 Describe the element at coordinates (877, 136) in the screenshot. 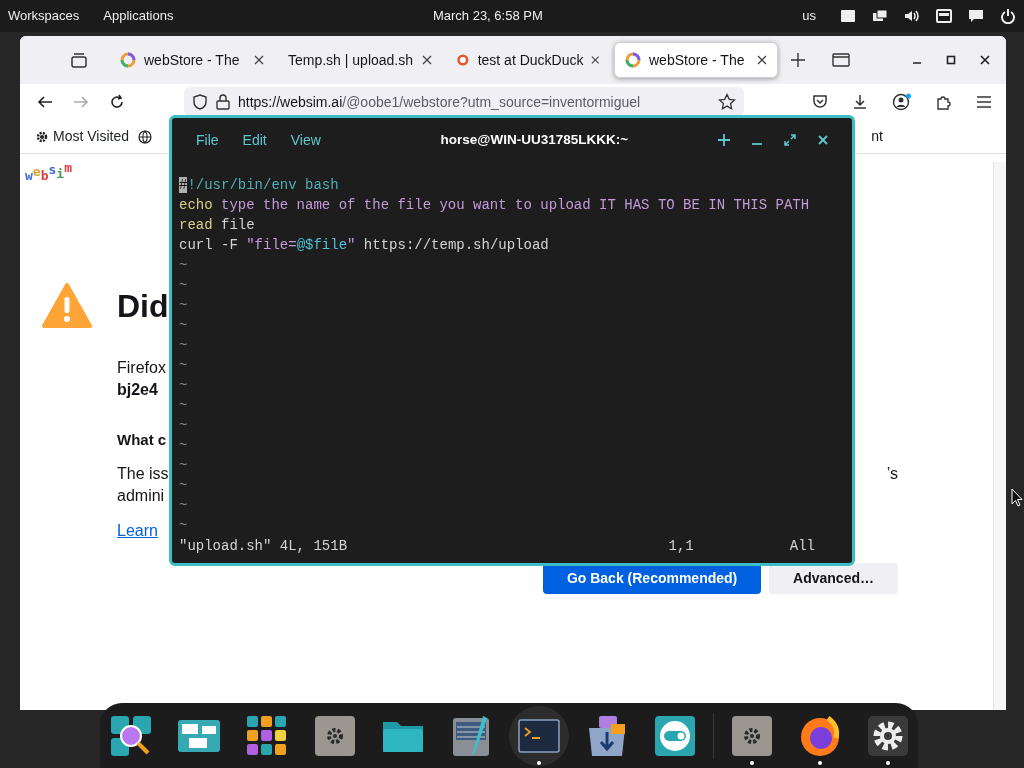

I see `bookmark: nt` at that location.